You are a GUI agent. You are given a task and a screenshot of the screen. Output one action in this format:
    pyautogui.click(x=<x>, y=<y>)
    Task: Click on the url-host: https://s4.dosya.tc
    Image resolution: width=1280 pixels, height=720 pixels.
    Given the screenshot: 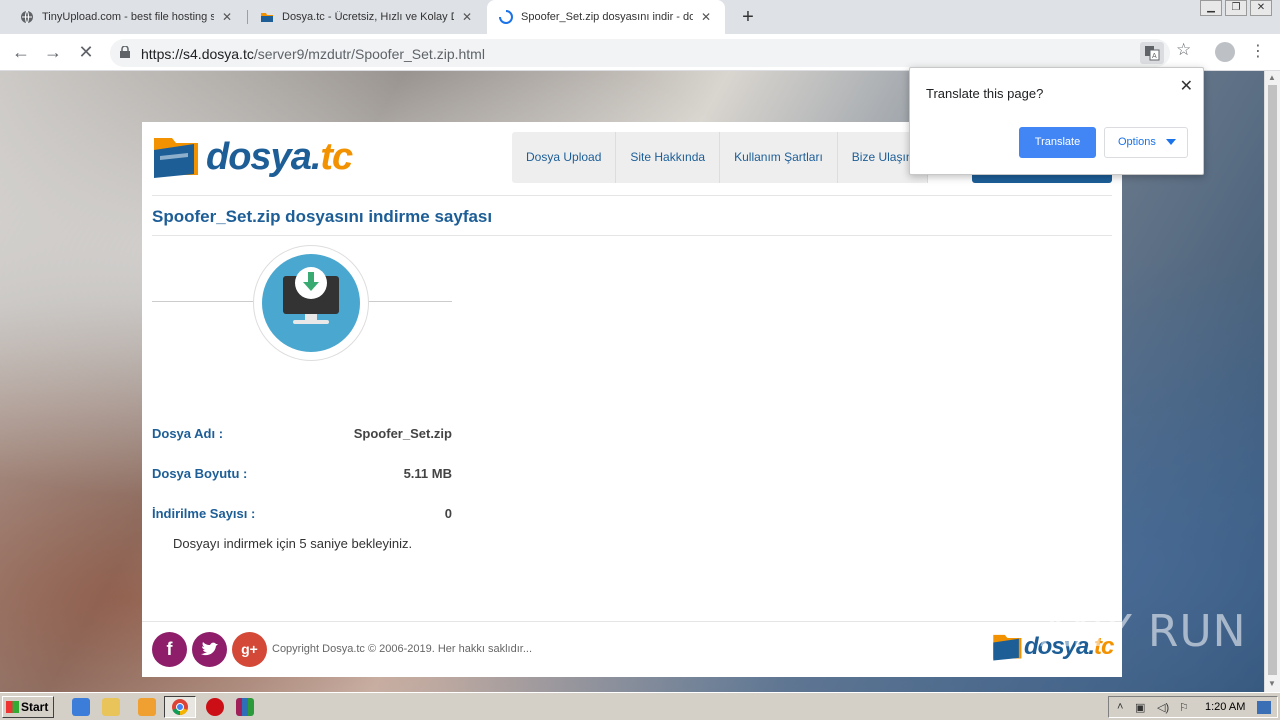 What is the action you would take?
    pyautogui.click(x=197, y=54)
    